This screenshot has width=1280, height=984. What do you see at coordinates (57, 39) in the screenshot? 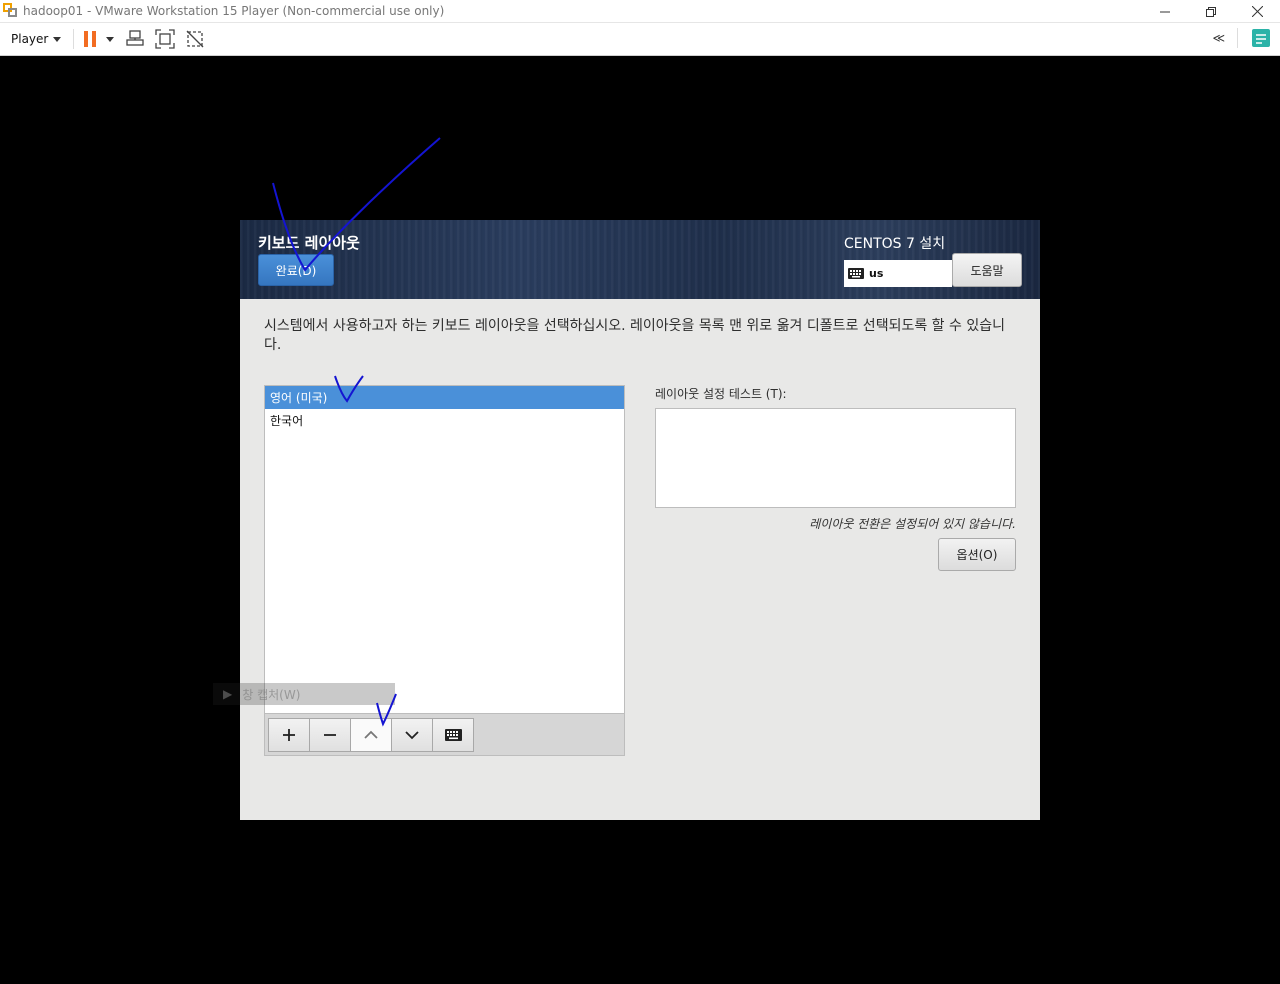
I see `chevron-down-icon` at bounding box center [57, 39].